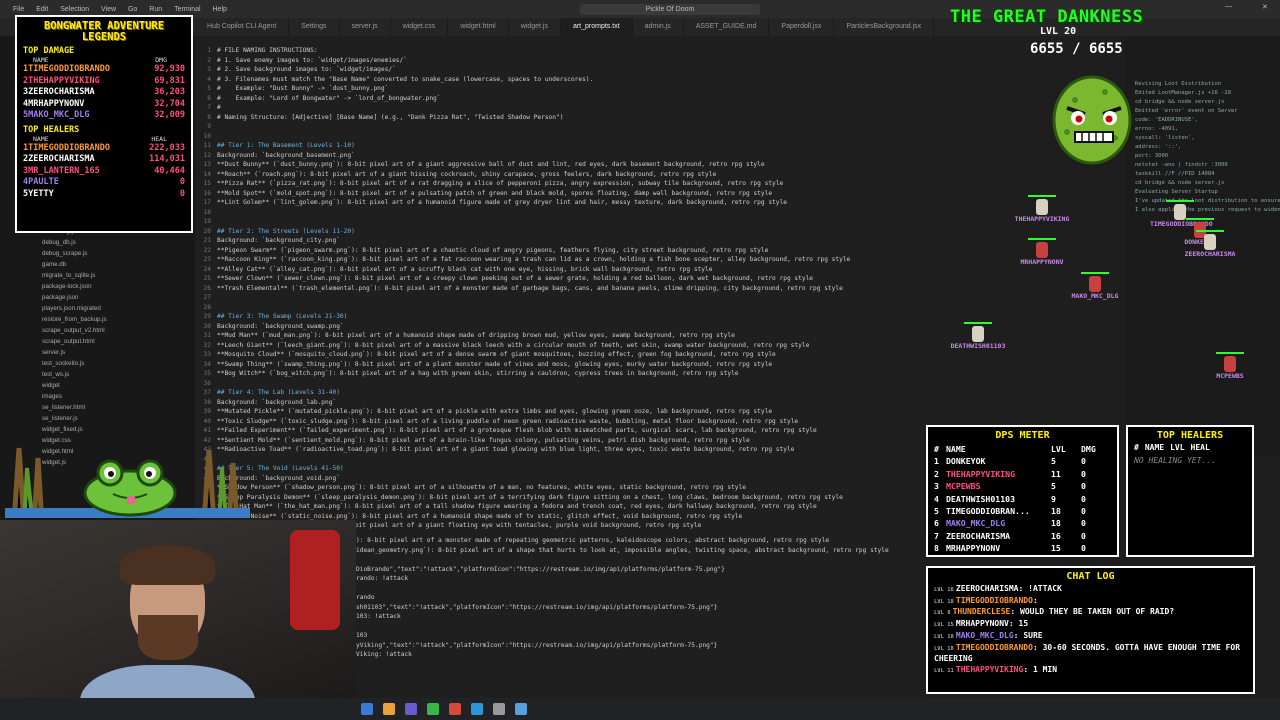 The image size is (1280, 720). I want to click on dps-name: DONKEYOK, so click(966, 461).